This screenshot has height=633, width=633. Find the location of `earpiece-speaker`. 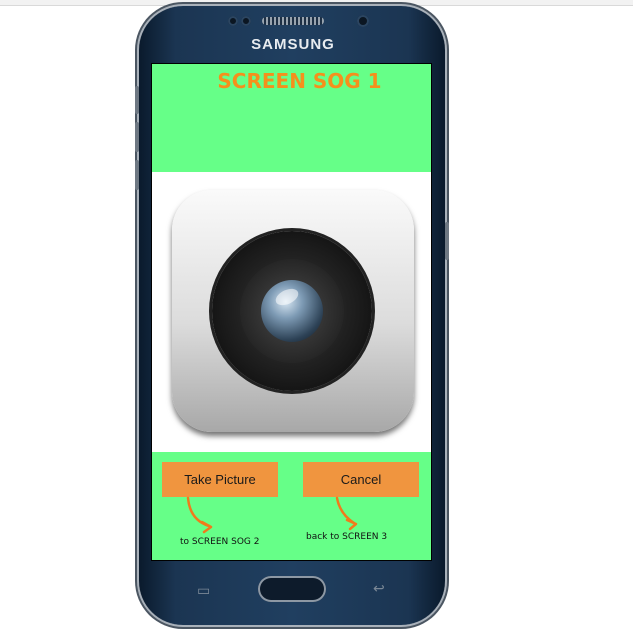

earpiece-speaker is located at coordinates (293, 21).